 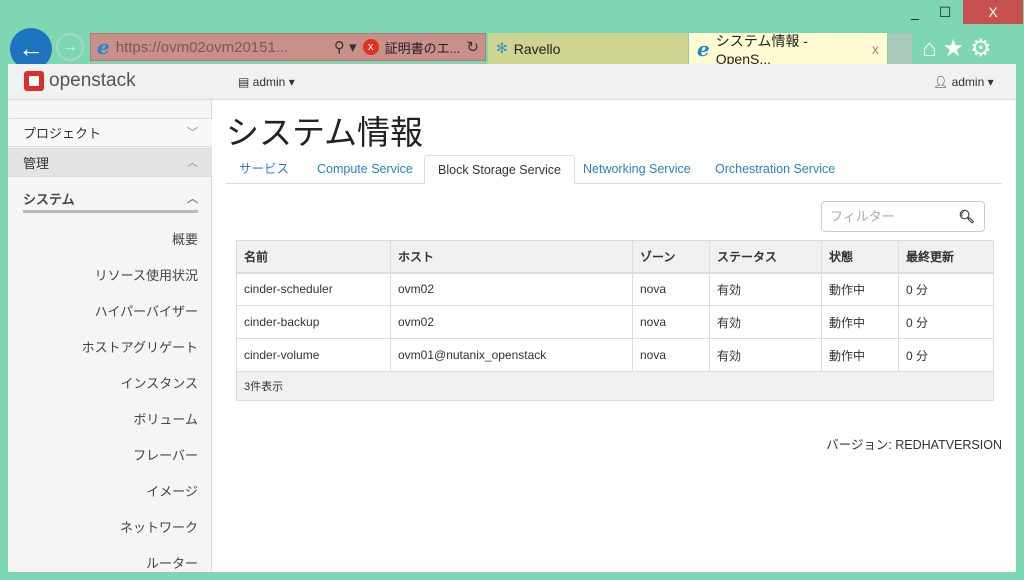 What do you see at coordinates (900, 48) in the screenshot?
I see `new-tab-button` at bounding box center [900, 48].